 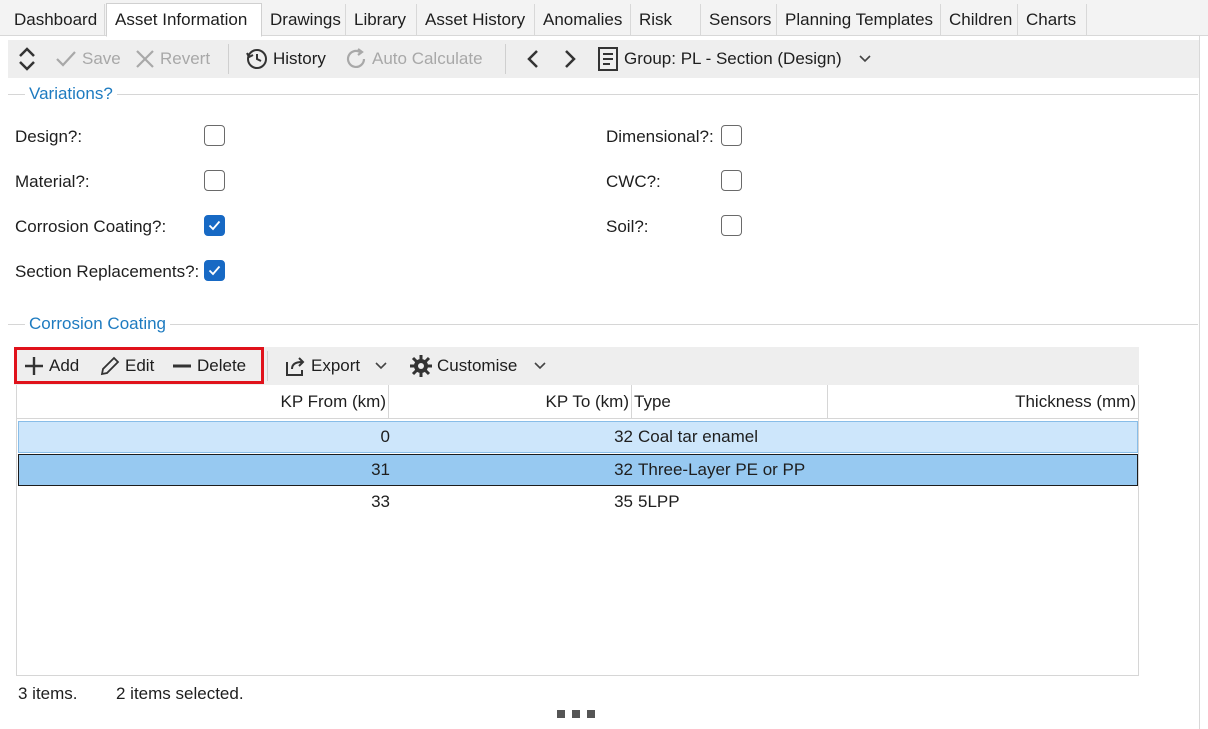 I want to click on section-replacements-checkbox, so click(x=214, y=270).